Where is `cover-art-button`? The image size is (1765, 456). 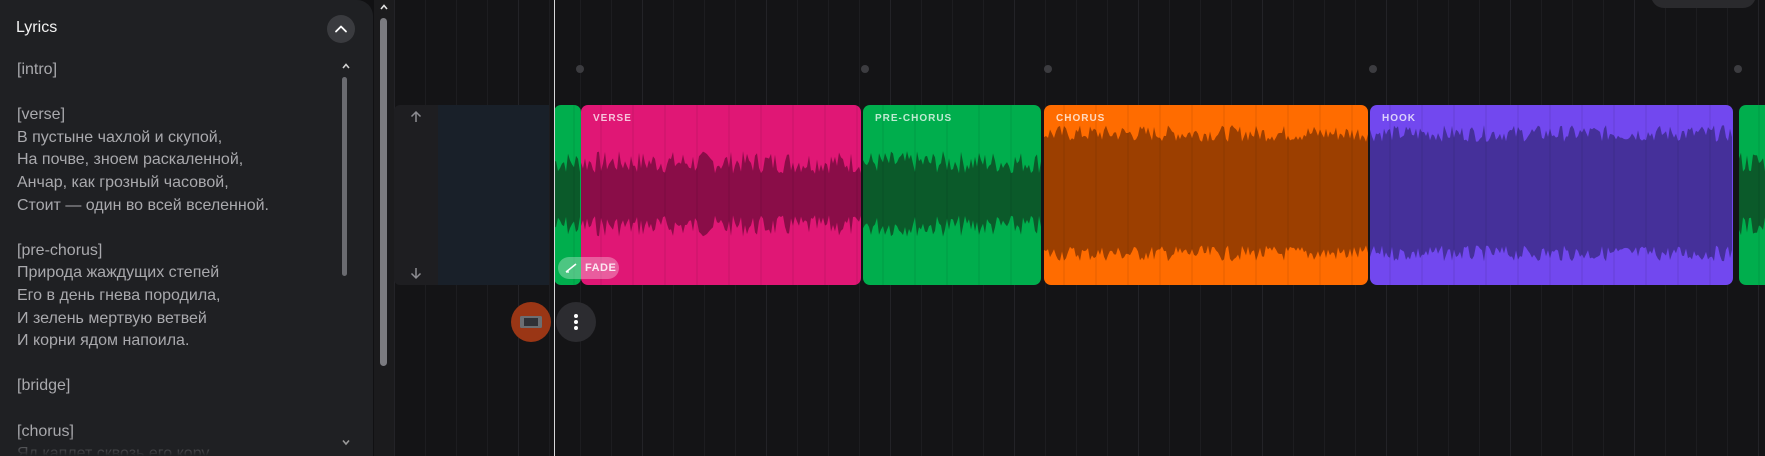 cover-art-button is located at coordinates (531, 322).